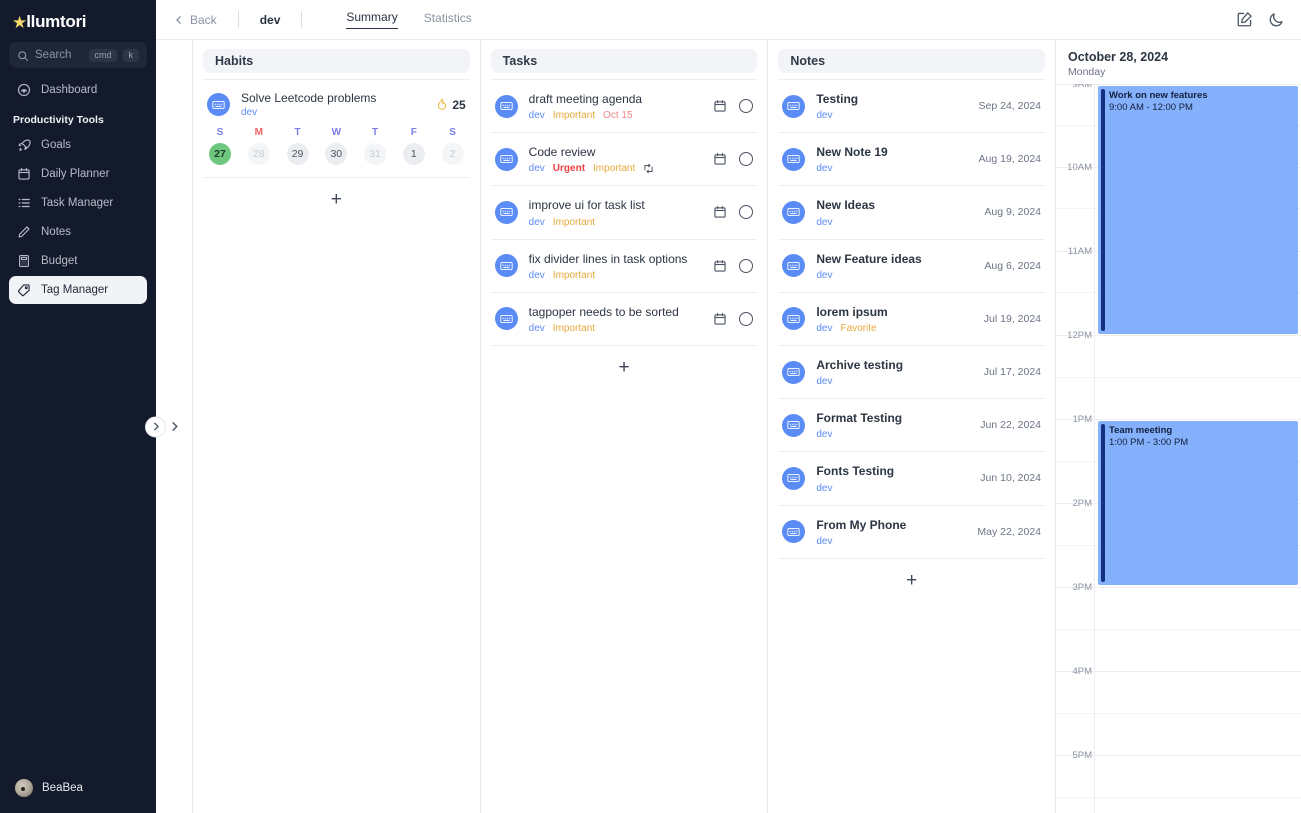 The width and height of the screenshot is (1301, 813). Describe the element at coordinates (375, 146) in the screenshot. I see `habit-day: T 31` at that location.